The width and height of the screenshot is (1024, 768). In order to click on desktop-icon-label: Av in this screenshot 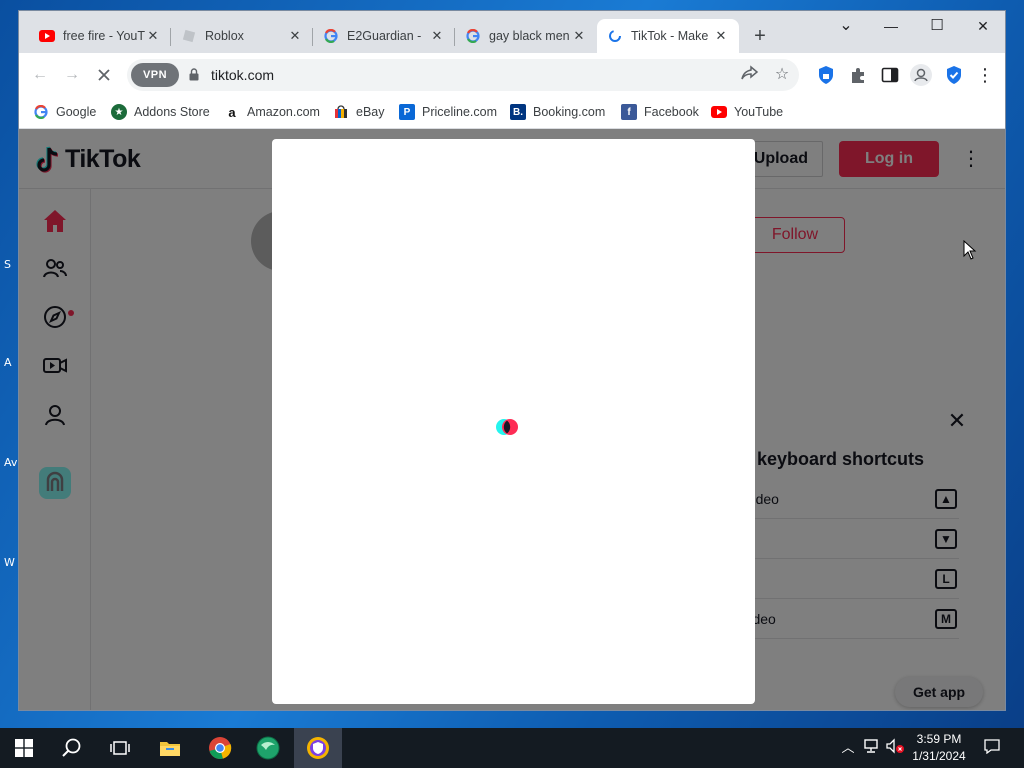, I will do `click(10, 462)`.